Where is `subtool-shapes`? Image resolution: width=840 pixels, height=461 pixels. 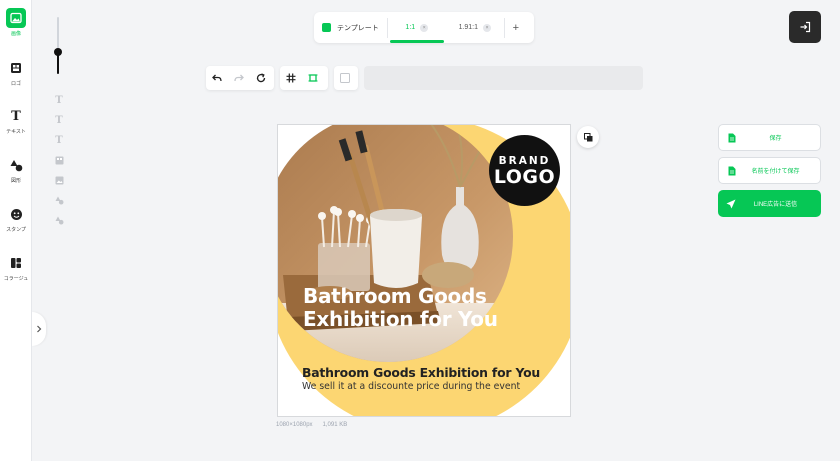 subtool-shapes is located at coordinates (59, 200).